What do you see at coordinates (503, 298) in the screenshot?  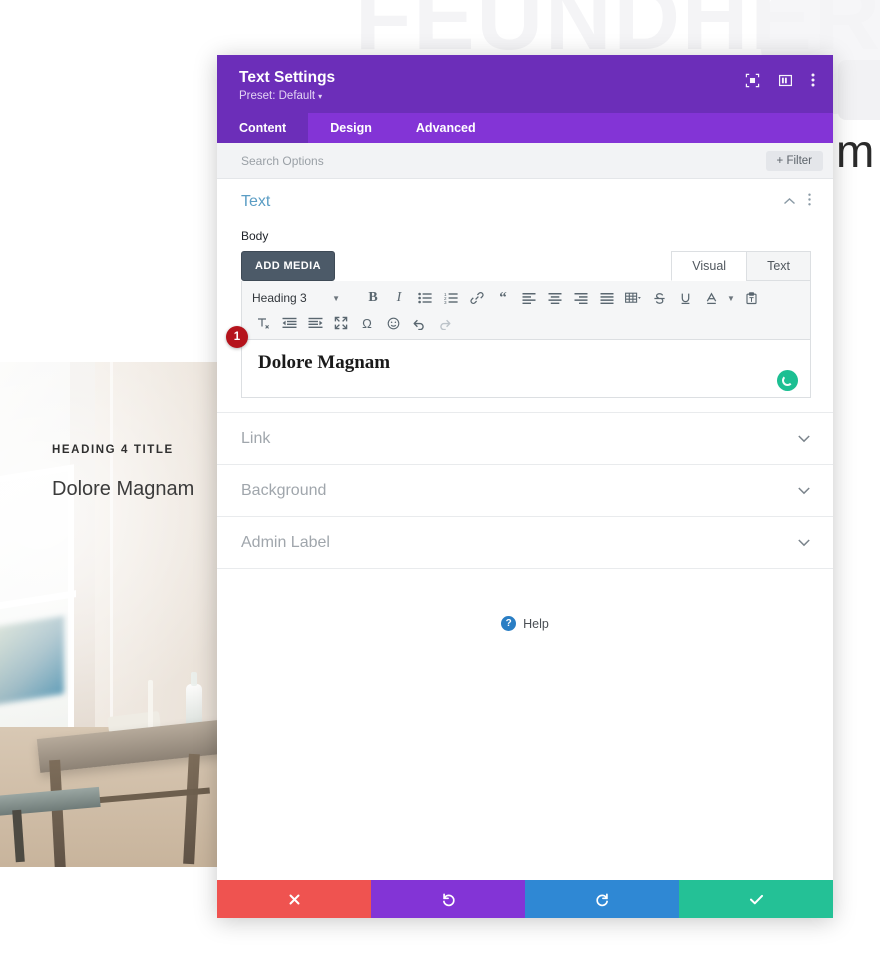 I see `blockquote-icon: “` at bounding box center [503, 298].